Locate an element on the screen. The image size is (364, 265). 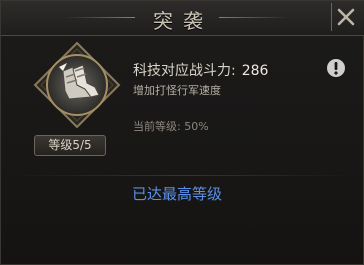
close-icon is located at coordinates (346, 17).